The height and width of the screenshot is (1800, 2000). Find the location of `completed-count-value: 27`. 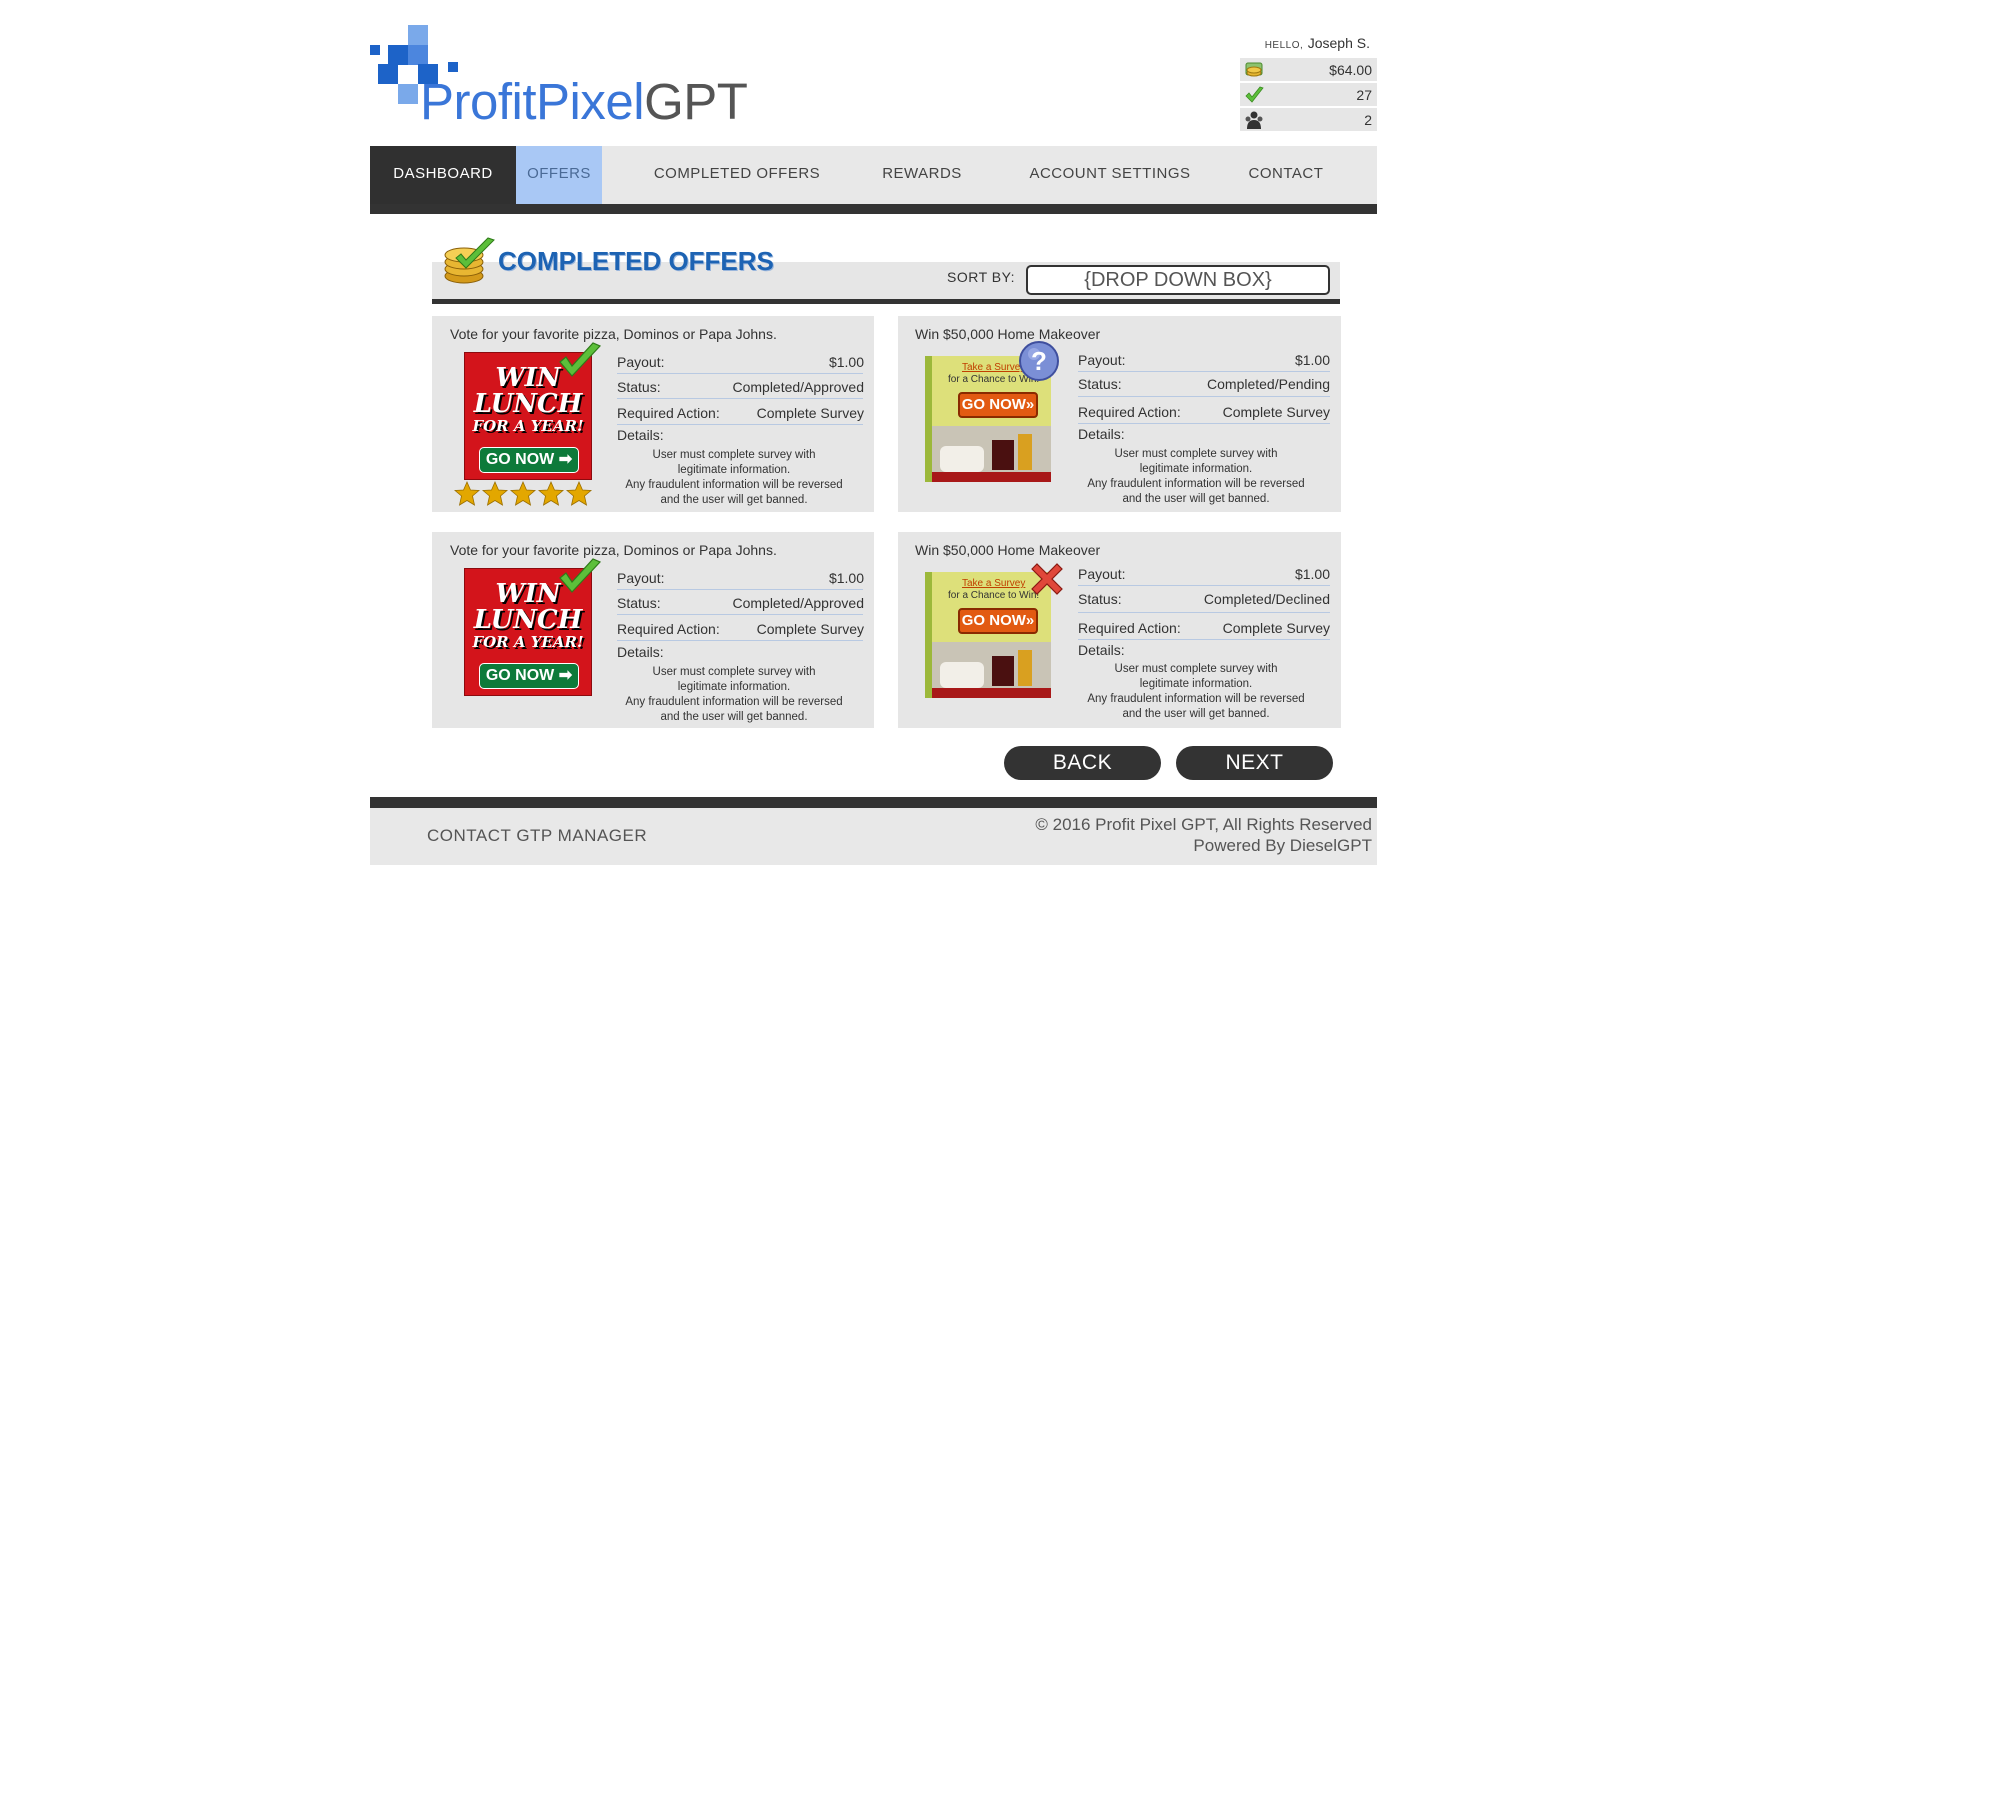

completed-count-value: 27 is located at coordinates (1364, 95).